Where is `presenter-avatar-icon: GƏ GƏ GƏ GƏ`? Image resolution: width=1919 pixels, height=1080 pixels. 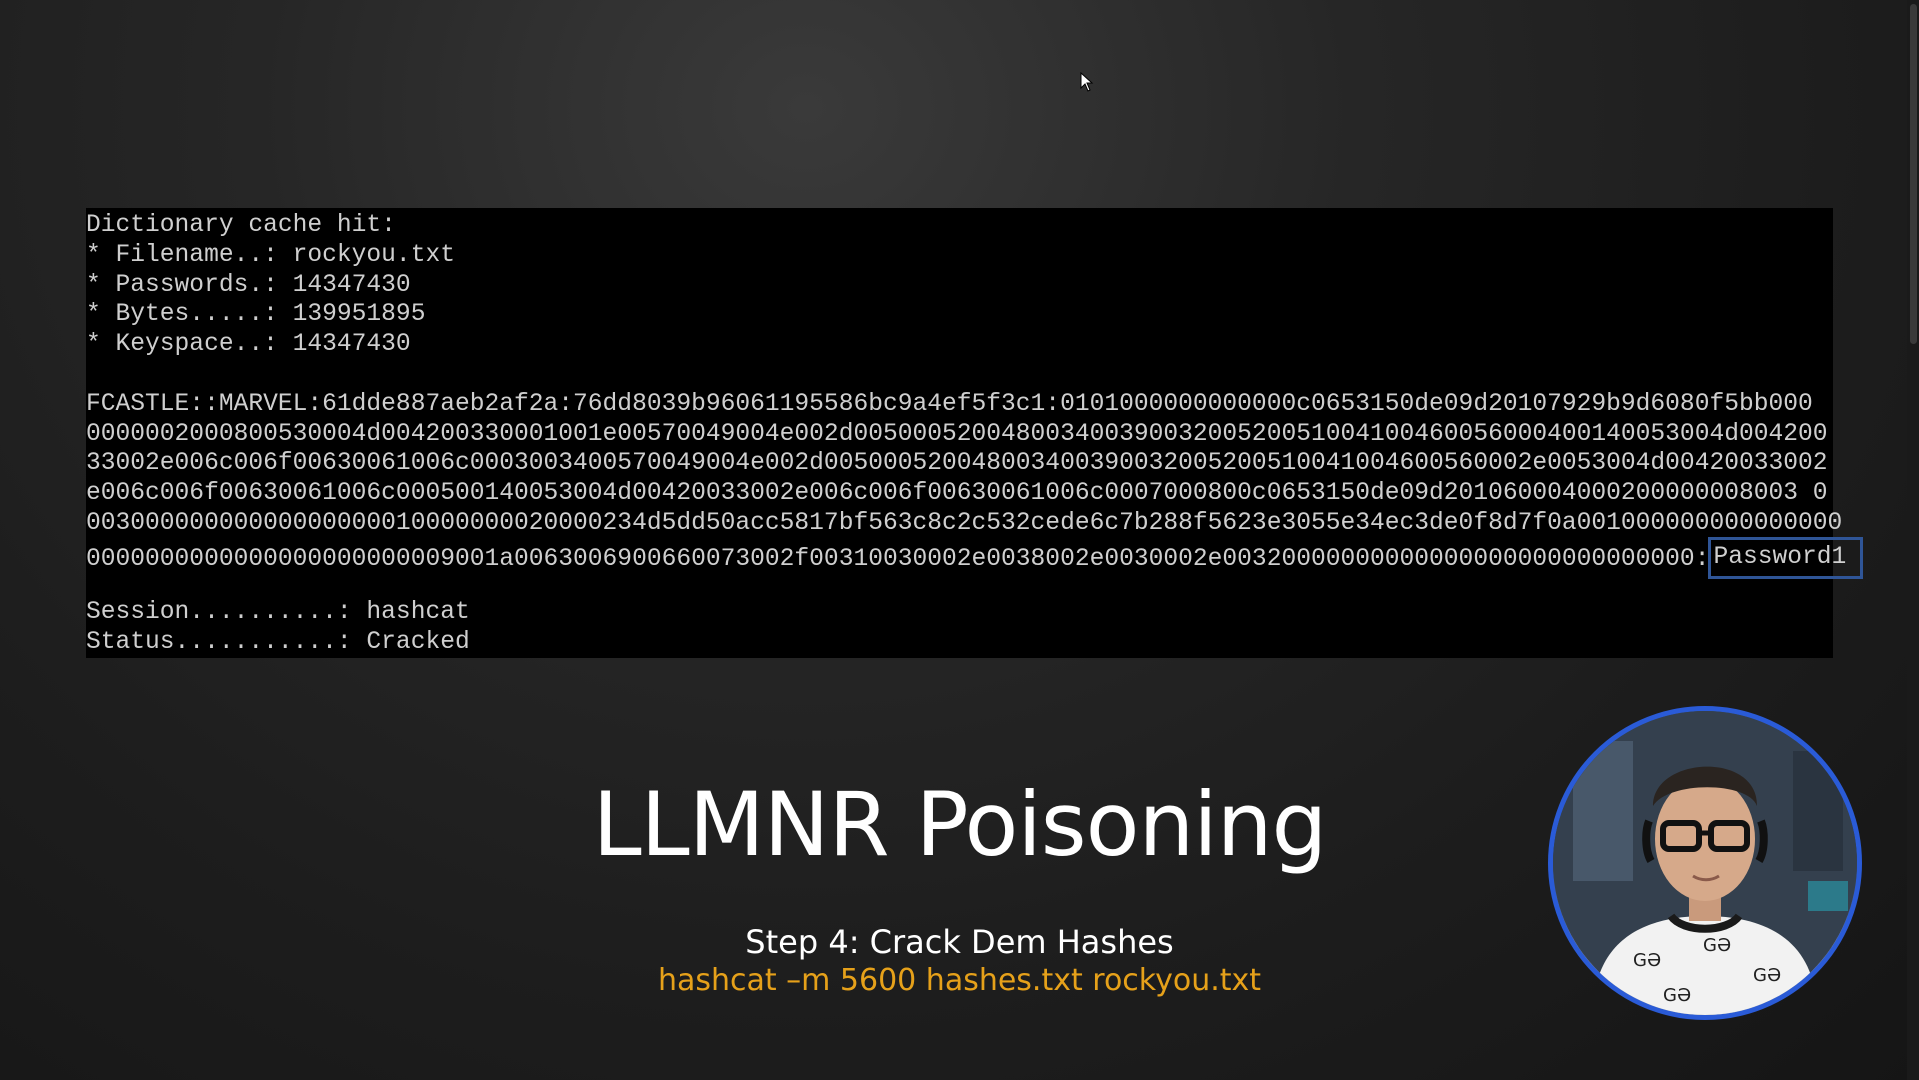
presenter-avatar-icon: GƏ GƏ GƏ GƏ is located at coordinates (1705, 863).